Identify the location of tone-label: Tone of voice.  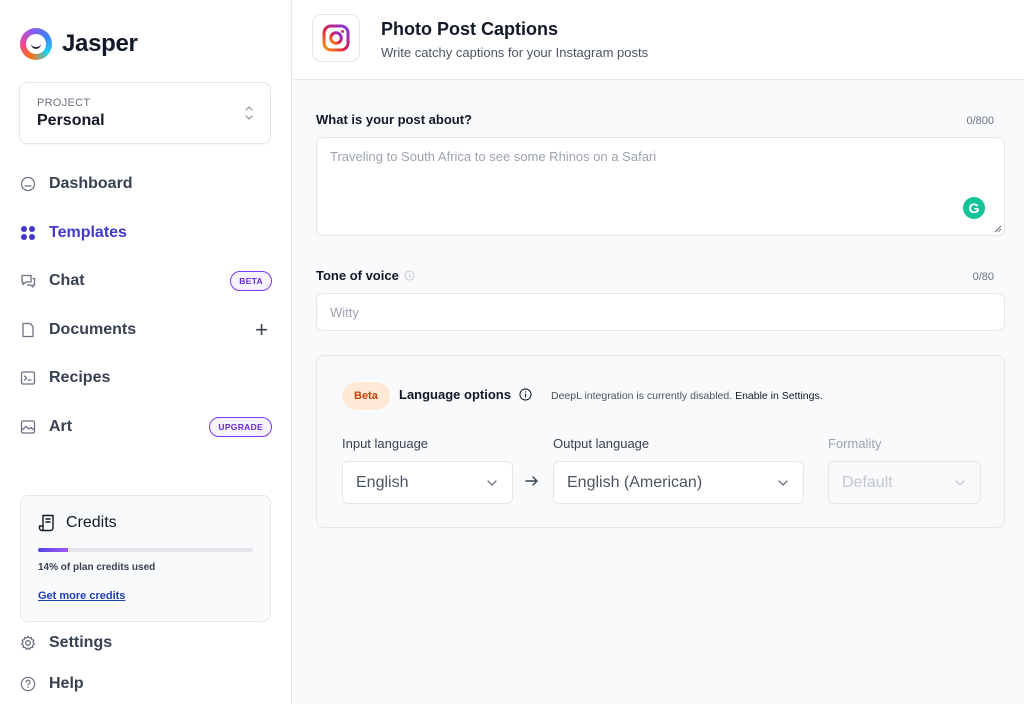
(365, 275).